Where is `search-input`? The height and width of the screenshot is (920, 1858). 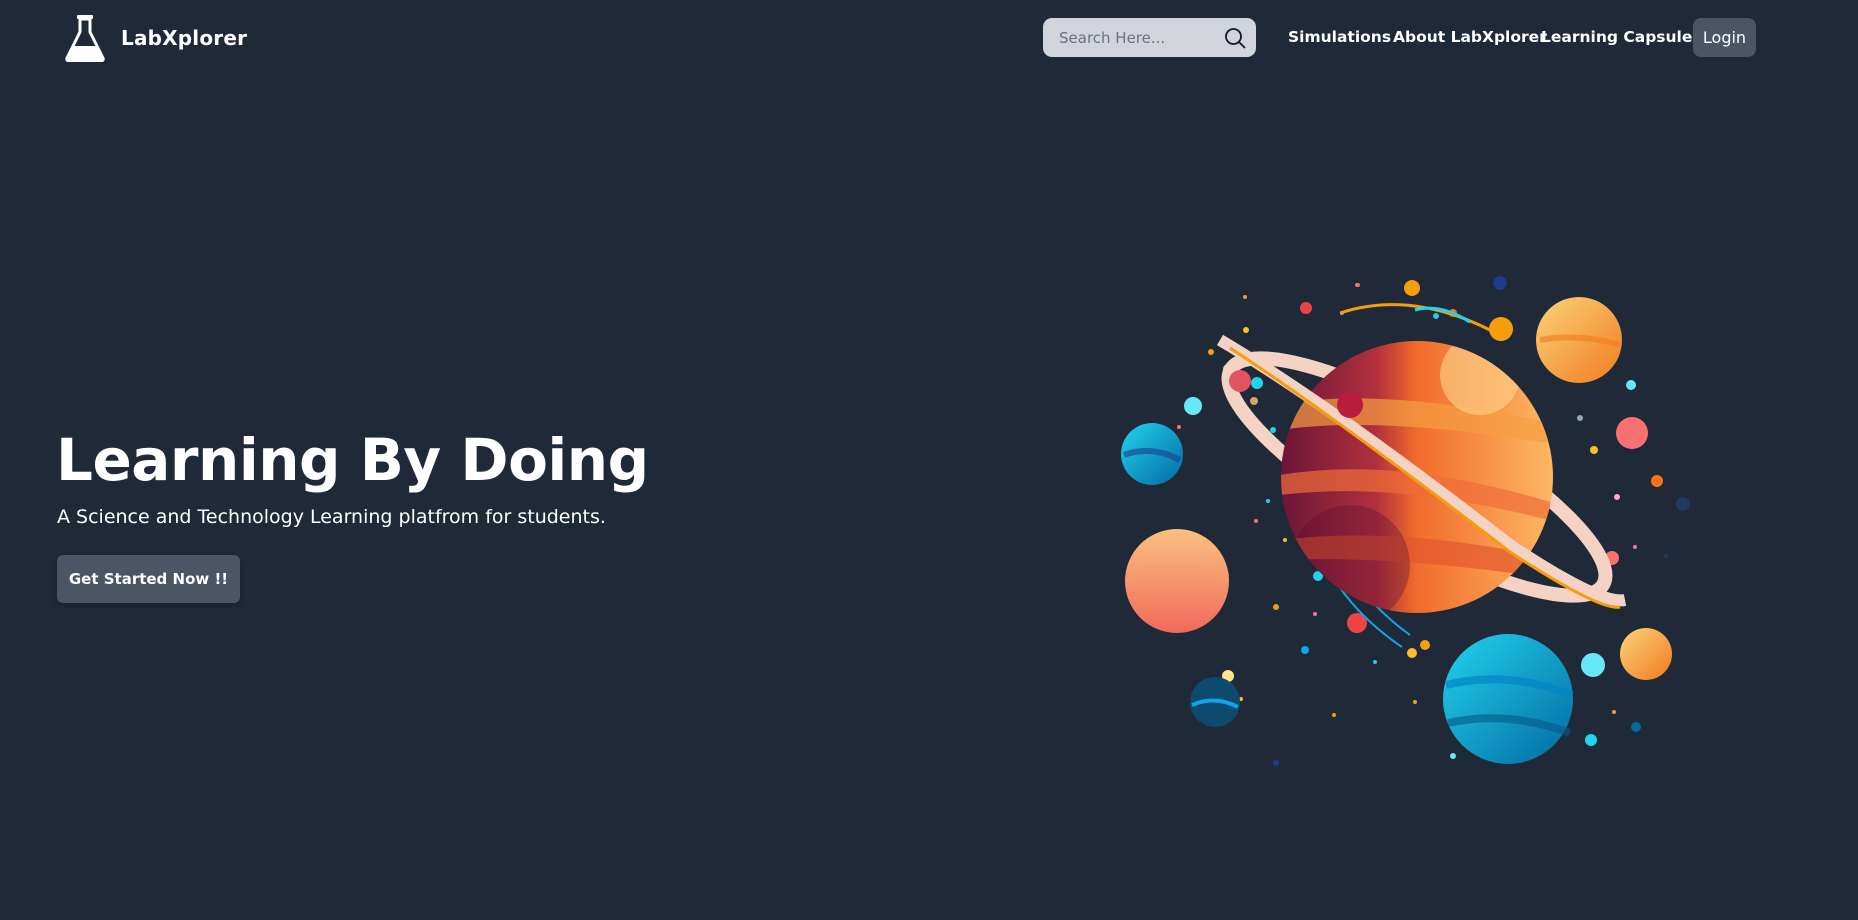 search-input is located at coordinates (1133, 37).